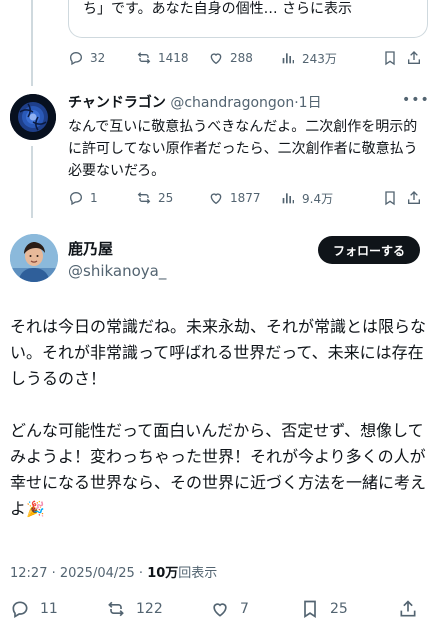 Image resolution: width=438 pixels, height=640 pixels. What do you see at coordinates (319, 58) in the screenshot?
I see `views-count: 243万` at bounding box center [319, 58].